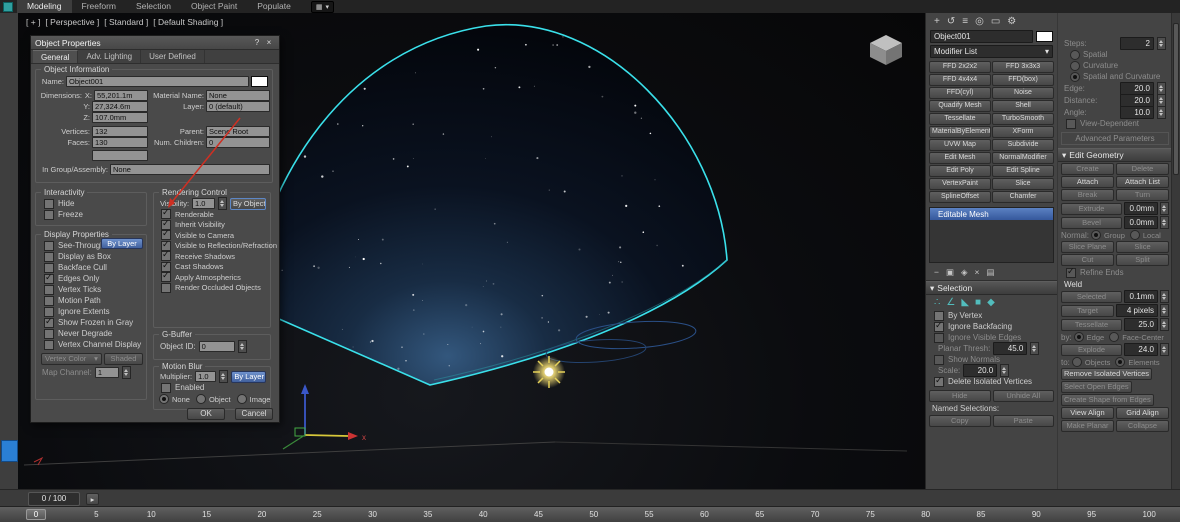 This screenshot has width=1180, height=522. What do you see at coordinates (1137, 112) in the screenshot?
I see `angle-field: 10.0` at bounding box center [1137, 112].